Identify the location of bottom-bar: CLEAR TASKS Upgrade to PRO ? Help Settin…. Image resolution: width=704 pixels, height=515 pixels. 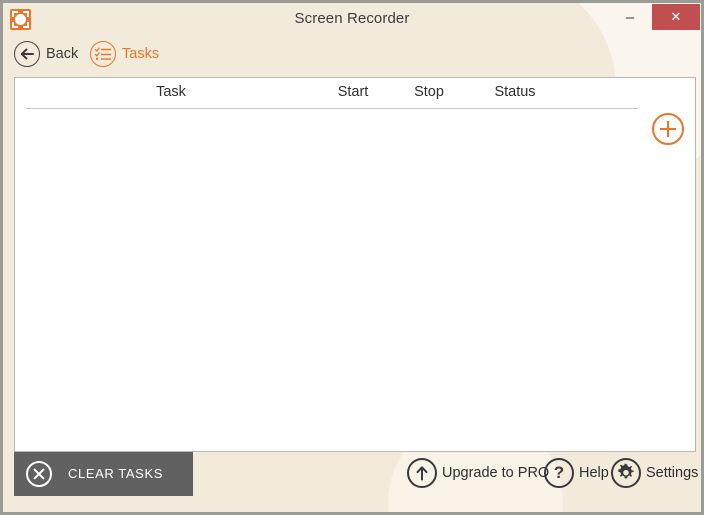
(352, 482).